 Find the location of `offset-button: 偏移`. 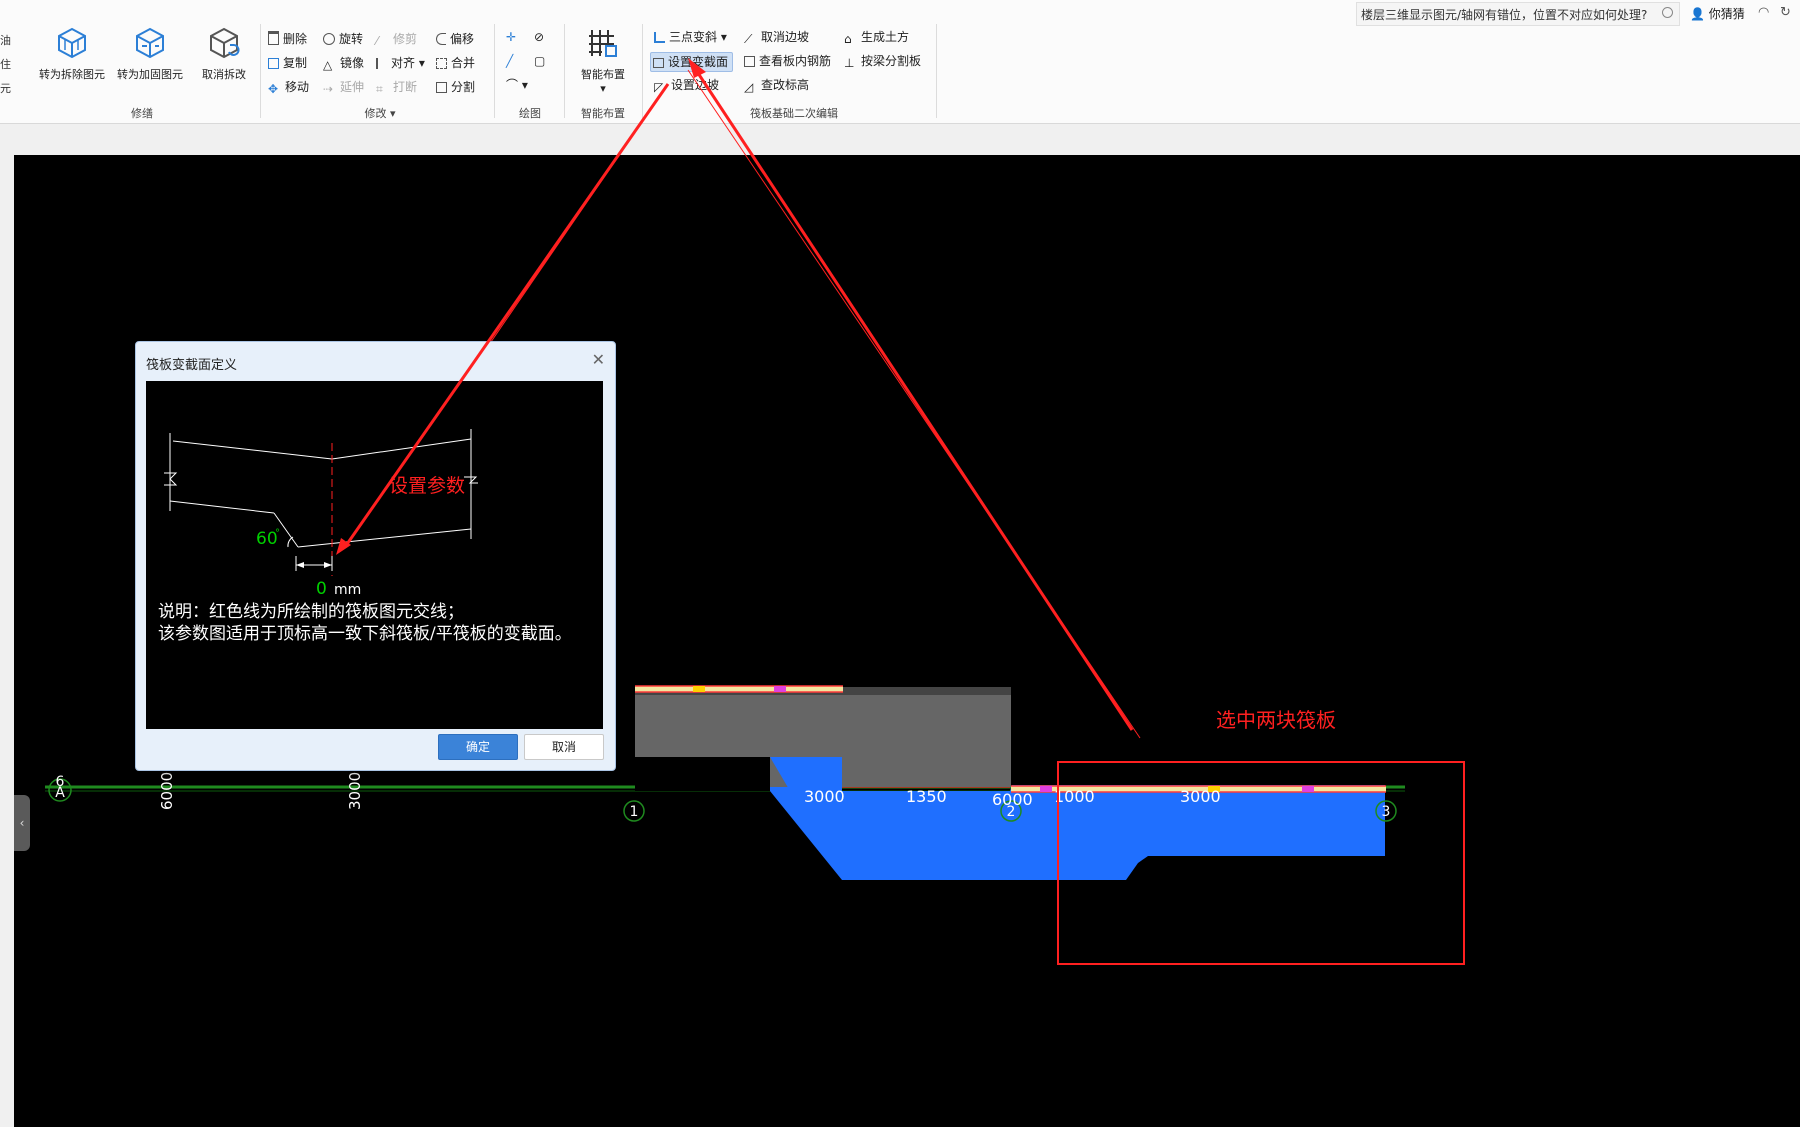

offset-button: 偏移 is located at coordinates (455, 39).